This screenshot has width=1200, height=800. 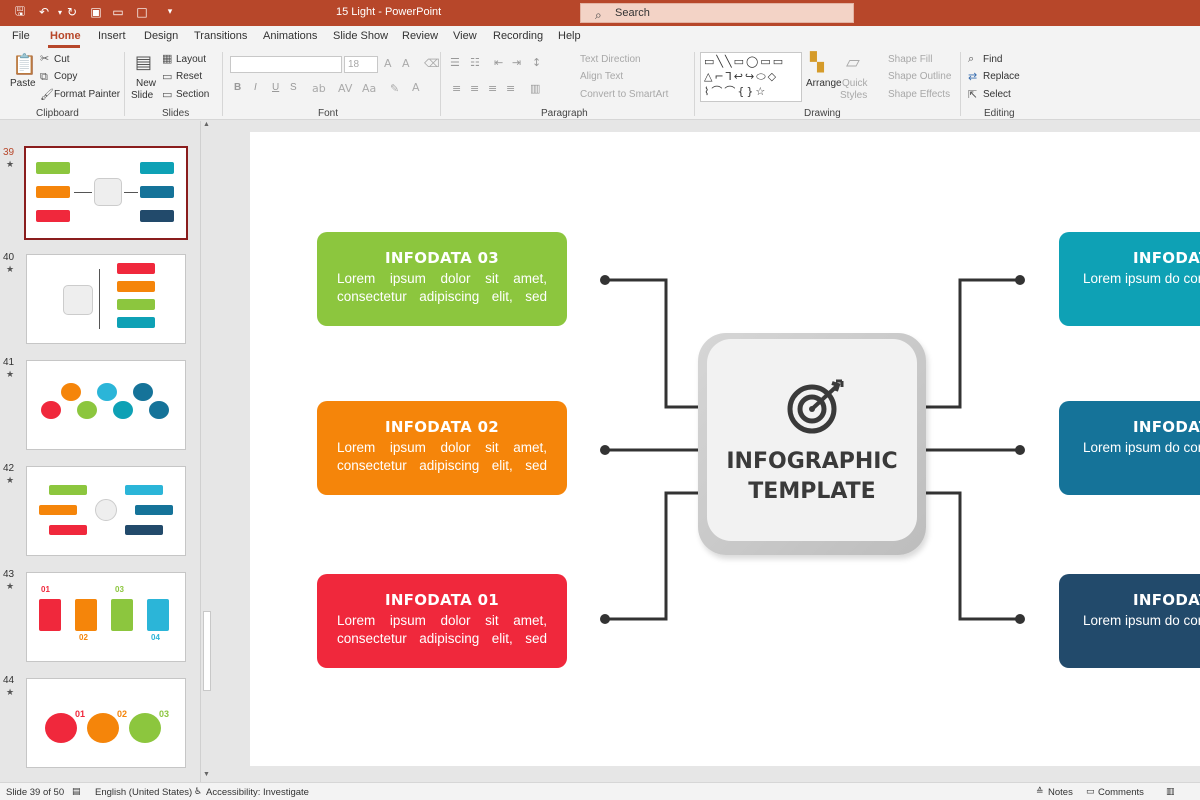 I want to click on highlight-icon: ✎, so click(x=394, y=88).